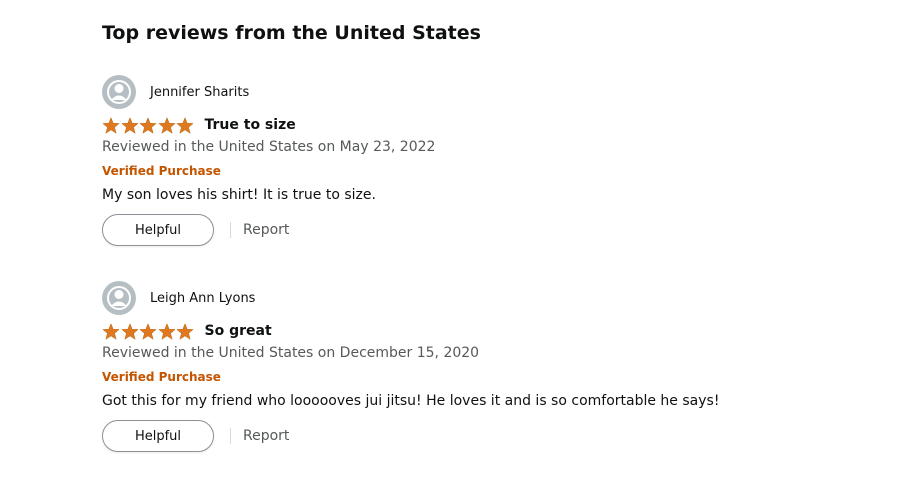 The height and width of the screenshot is (483, 914). I want to click on reviewer-profile: Jennifer Sharits, so click(175, 92).